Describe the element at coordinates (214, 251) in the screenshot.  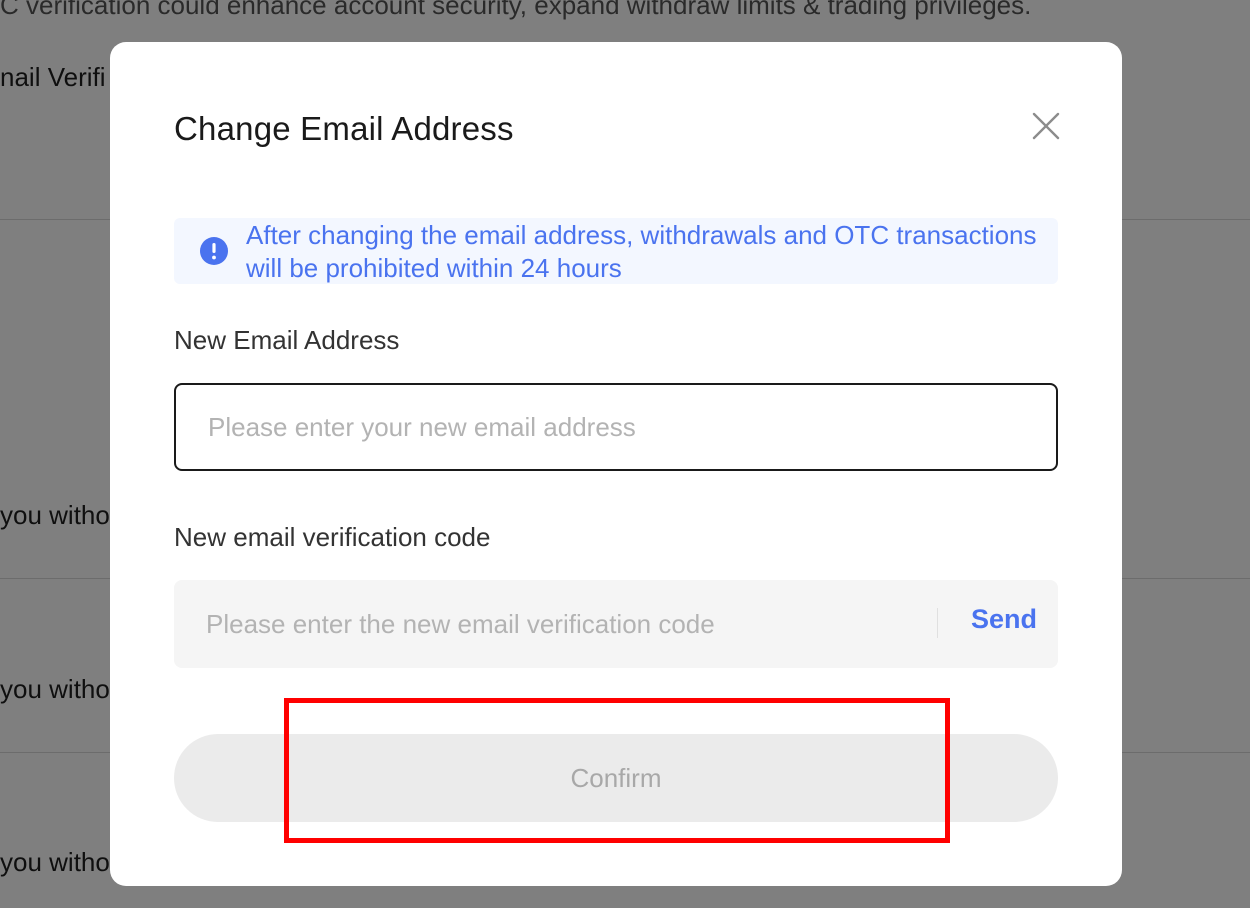
I see `info-icon` at that location.